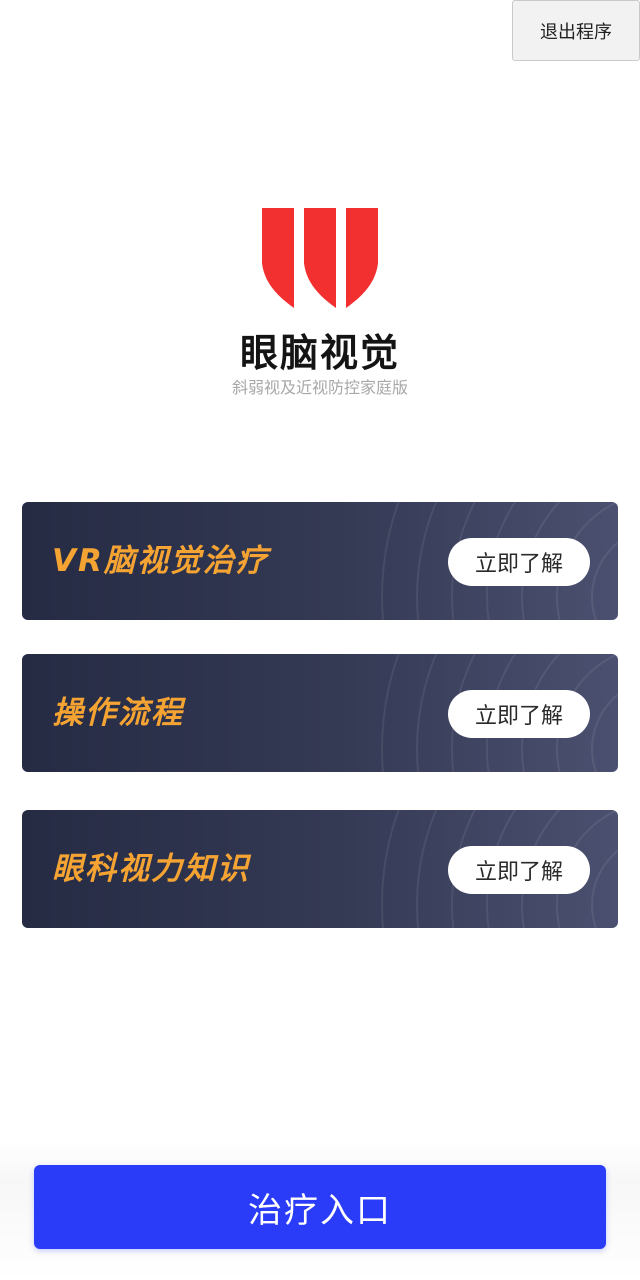 This screenshot has height=1280, width=640. I want to click on brand-subtitle: 斜弱视及近视防控家庭版, so click(319, 387).